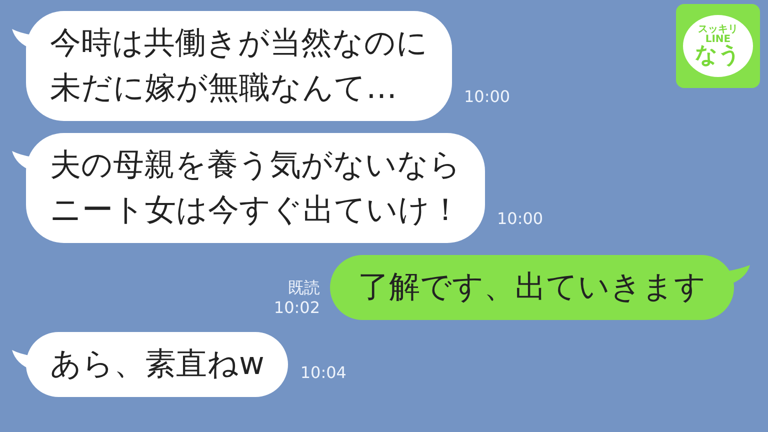  What do you see at coordinates (297, 308) in the screenshot?
I see `message-time: 10:02` at bounding box center [297, 308].